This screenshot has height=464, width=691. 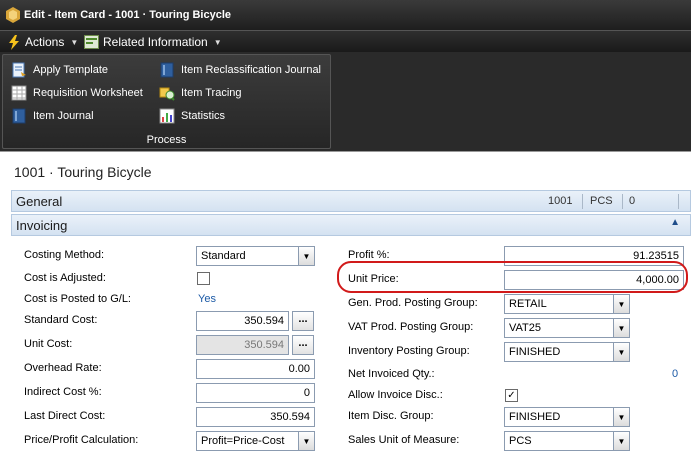 What do you see at coordinates (242, 321) in the screenshot?
I see `standard-cost-input: 350.594` at bounding box center [242, 321].